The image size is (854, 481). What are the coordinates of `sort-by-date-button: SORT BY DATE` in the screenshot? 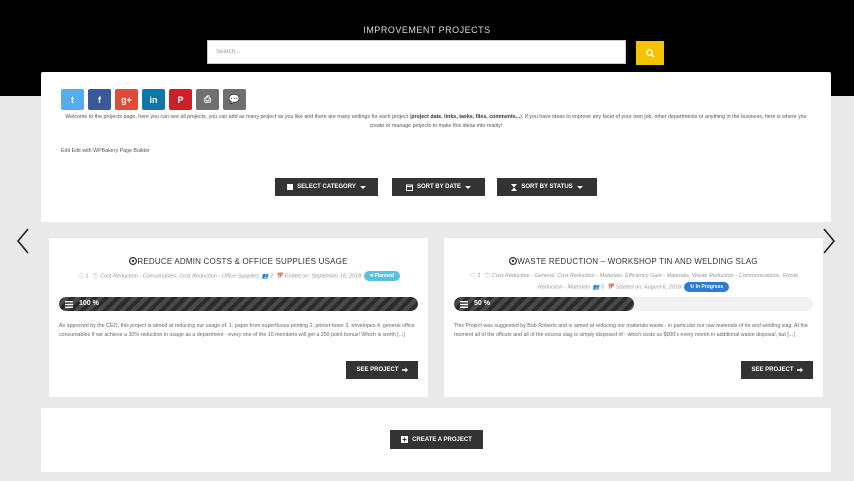 It's located at (438, 187).